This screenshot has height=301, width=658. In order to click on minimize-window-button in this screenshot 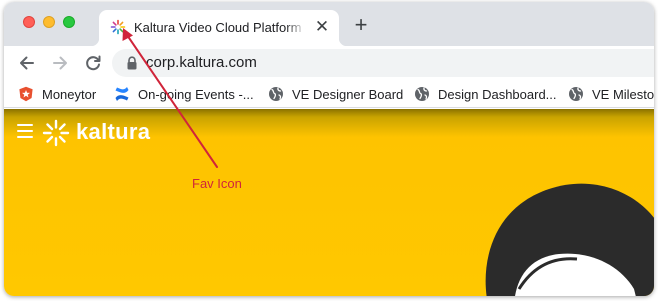, I will do `click(49, 22)`.